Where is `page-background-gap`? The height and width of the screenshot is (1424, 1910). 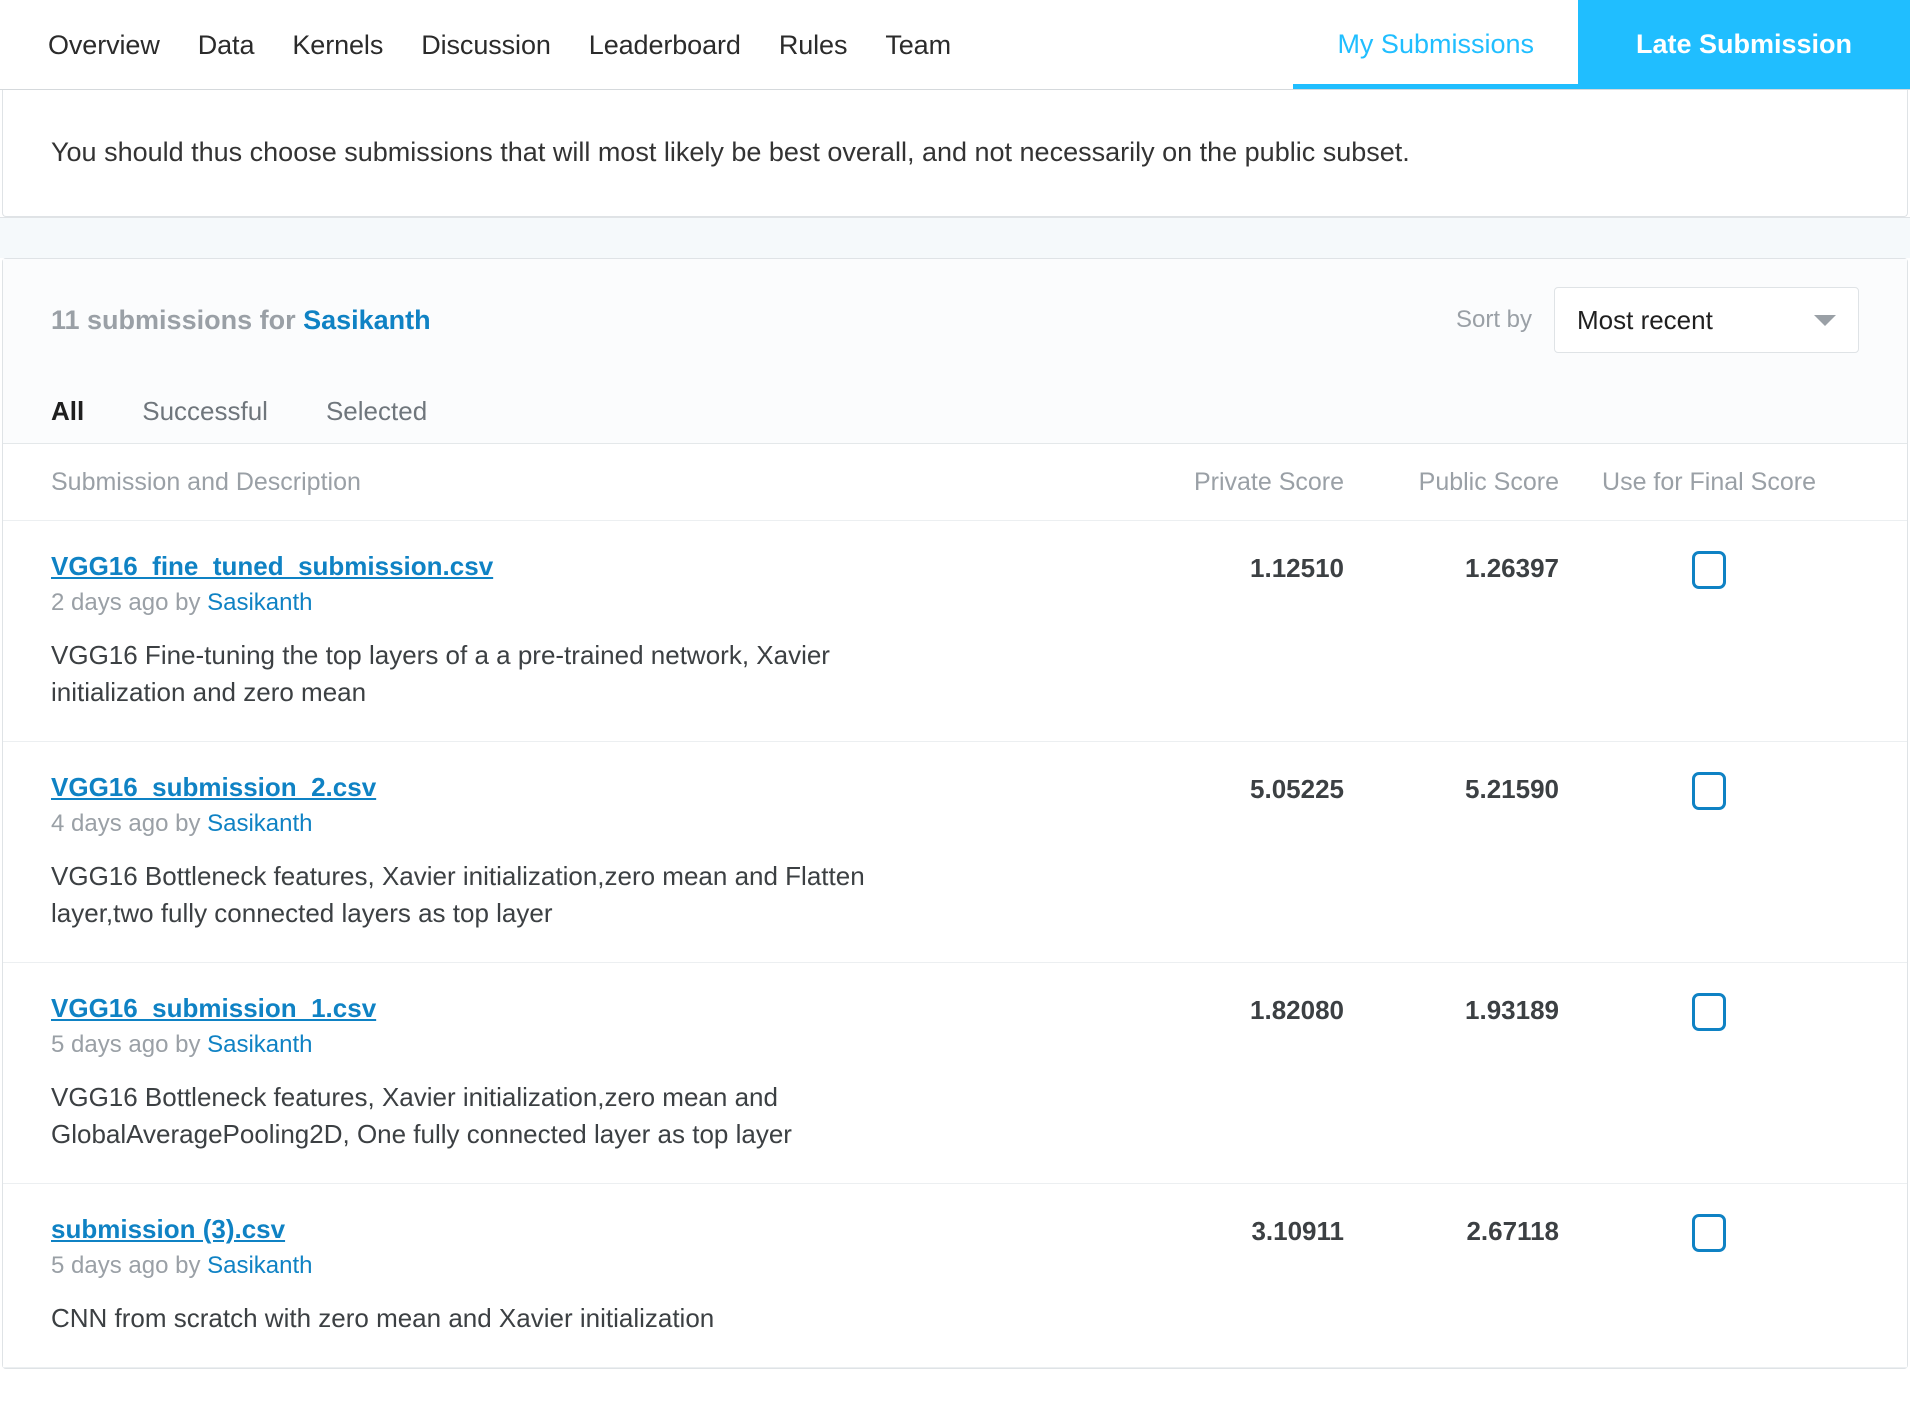 page-background-gap is located at coordinates (955, 238).